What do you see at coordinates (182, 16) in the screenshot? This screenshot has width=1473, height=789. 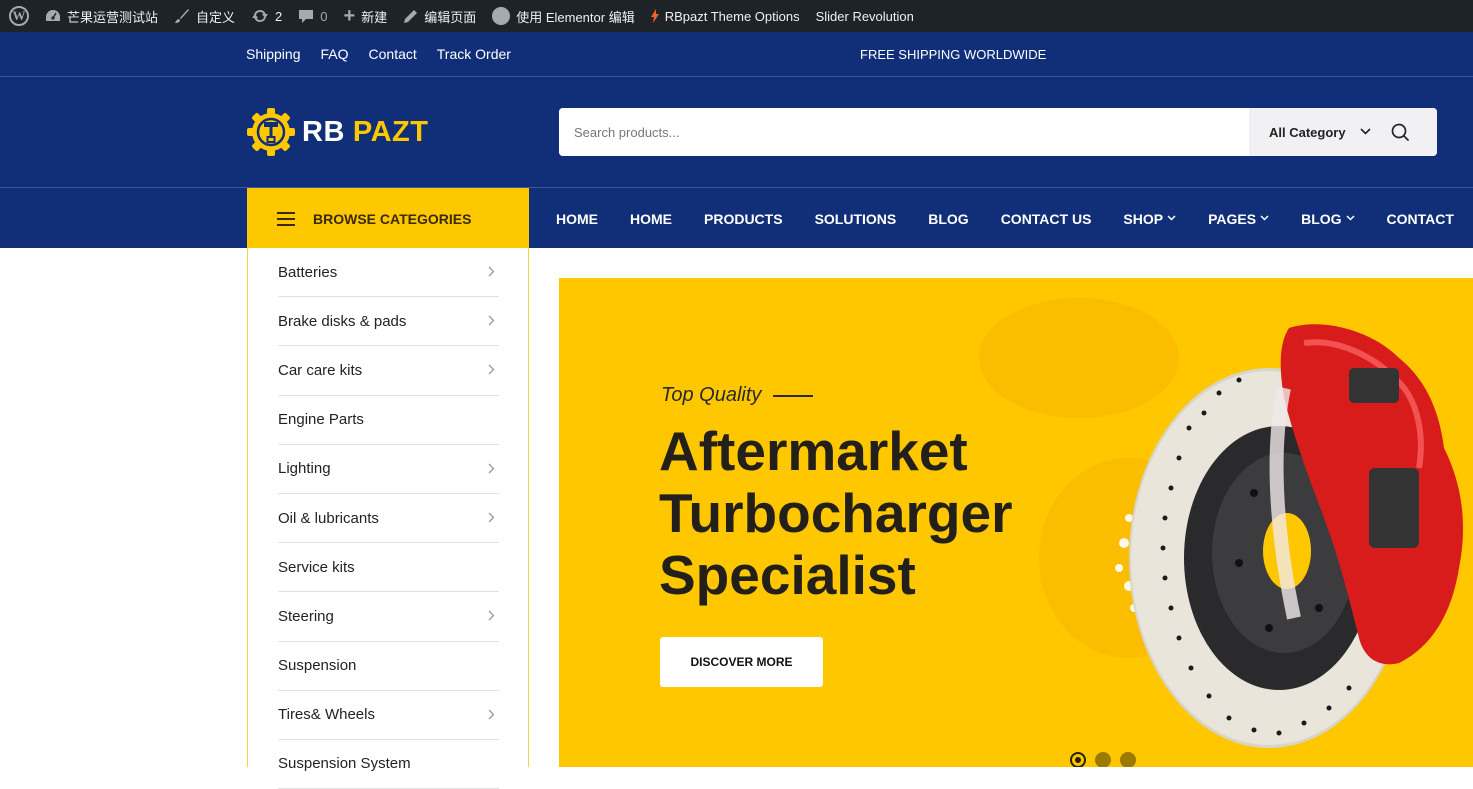 I see `brush-icon` at bounding box center [182, 16].